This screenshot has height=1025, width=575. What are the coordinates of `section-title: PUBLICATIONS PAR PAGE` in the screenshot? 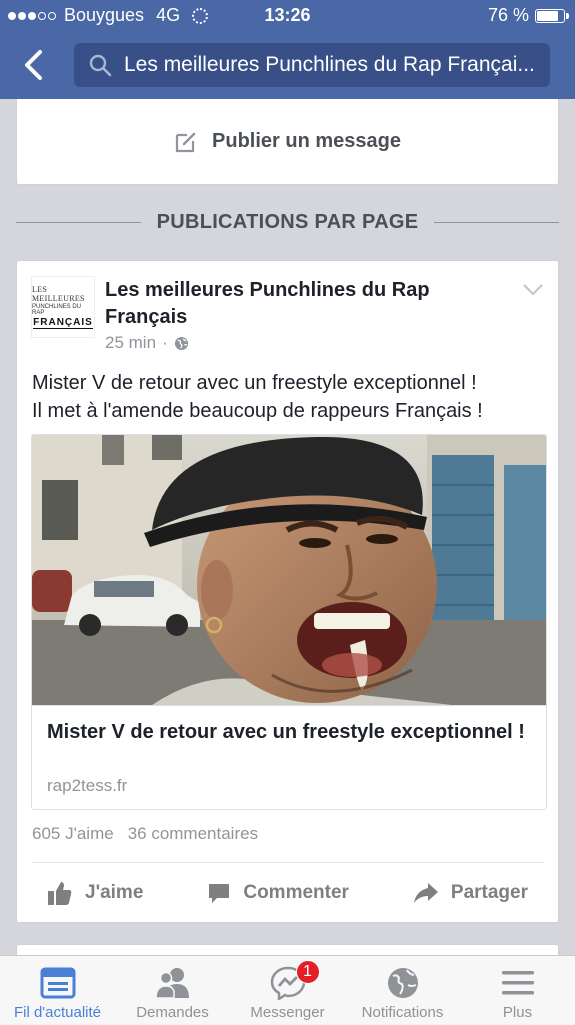 It's located at (287, 221).